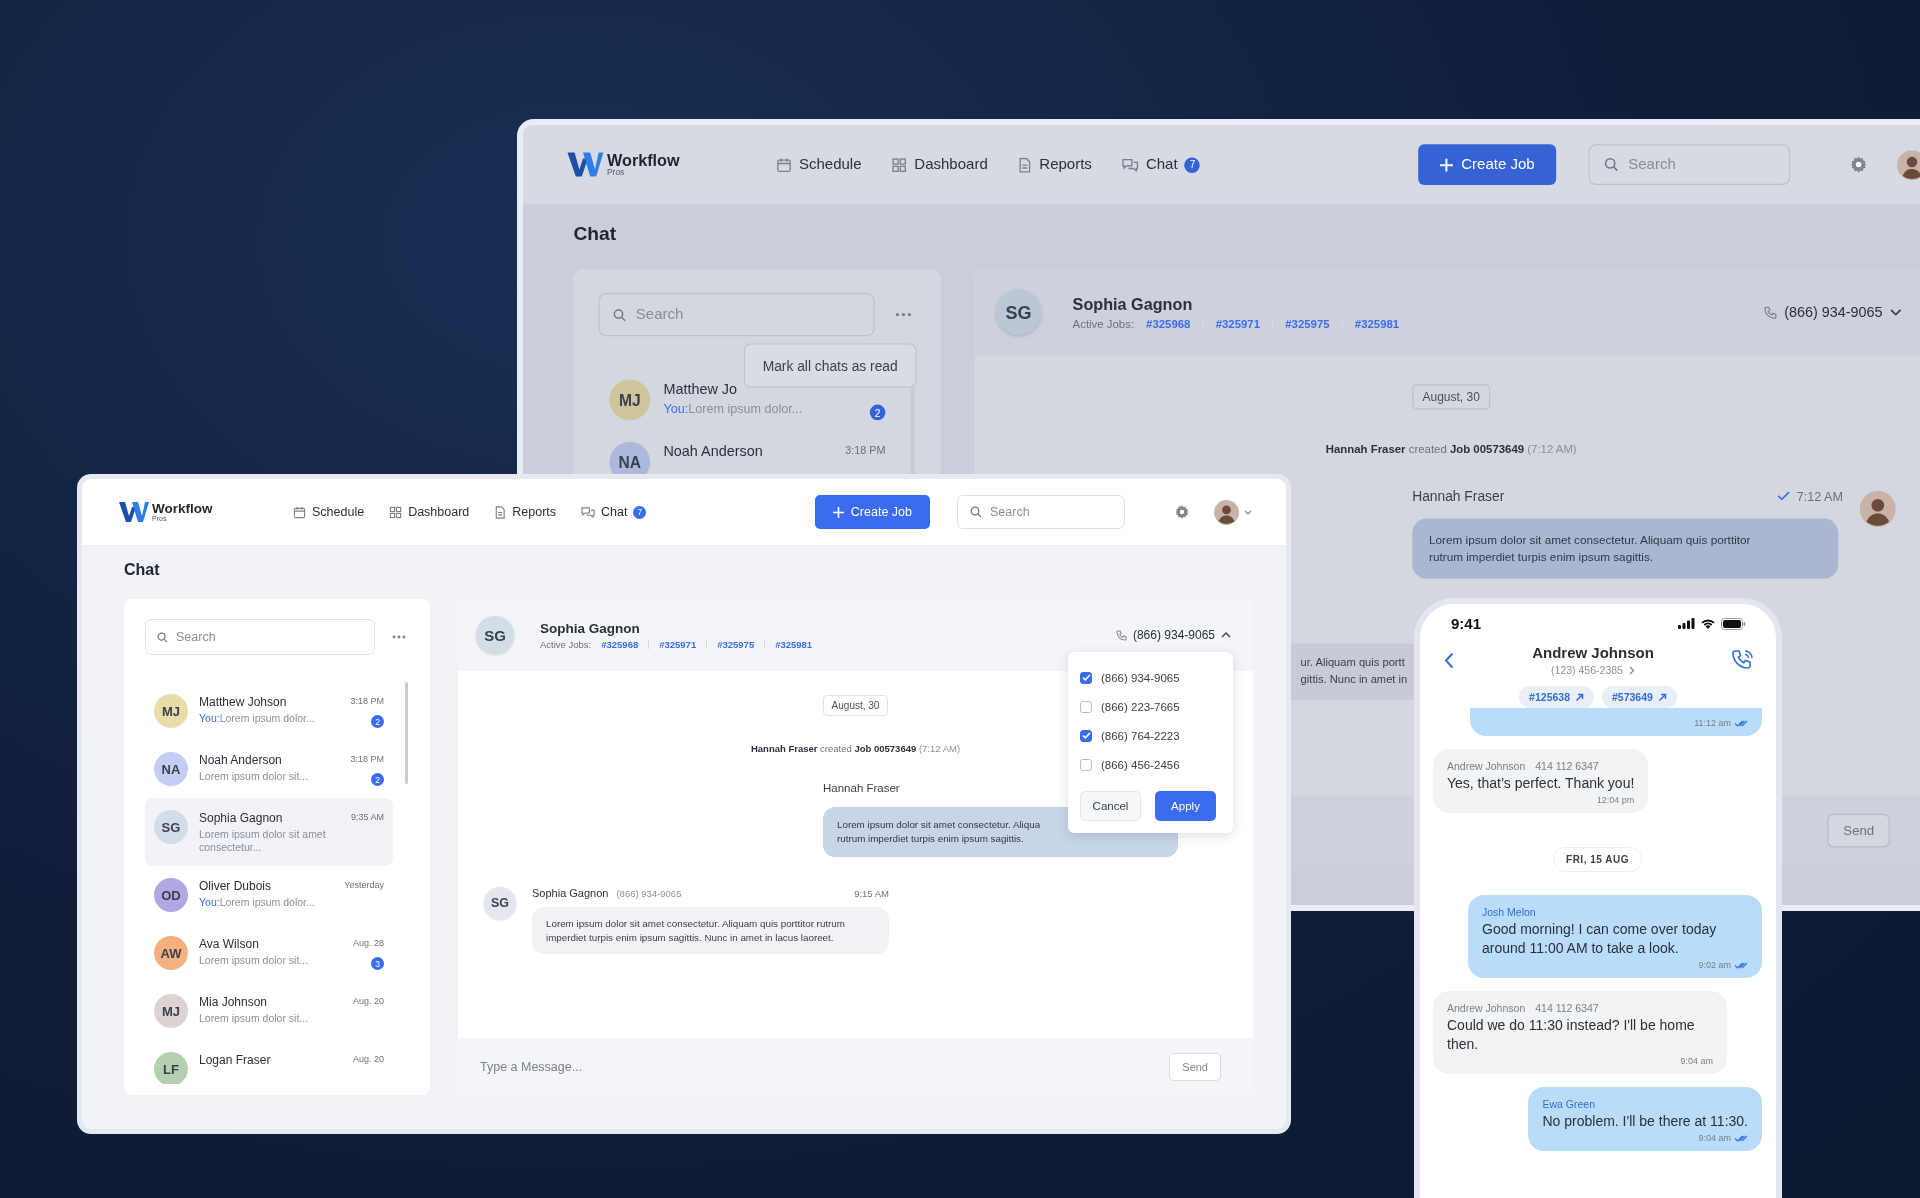 The height and width of the screenshot is (1198, 1920). I want to click on date-separator: August, 30, so click(855, 705).